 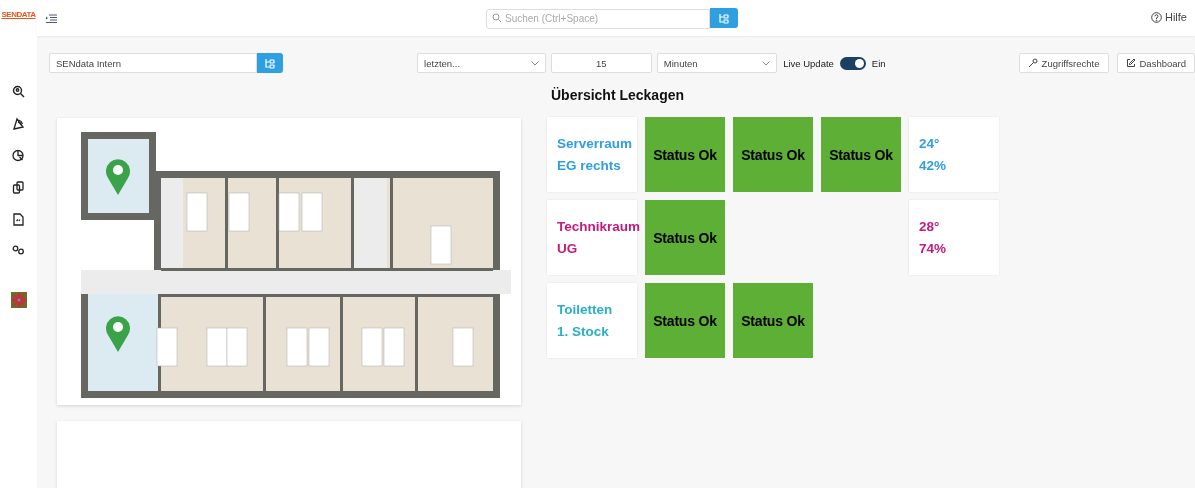 I want to click on location-field: SENdata Intern, so click(x=153, y=63).